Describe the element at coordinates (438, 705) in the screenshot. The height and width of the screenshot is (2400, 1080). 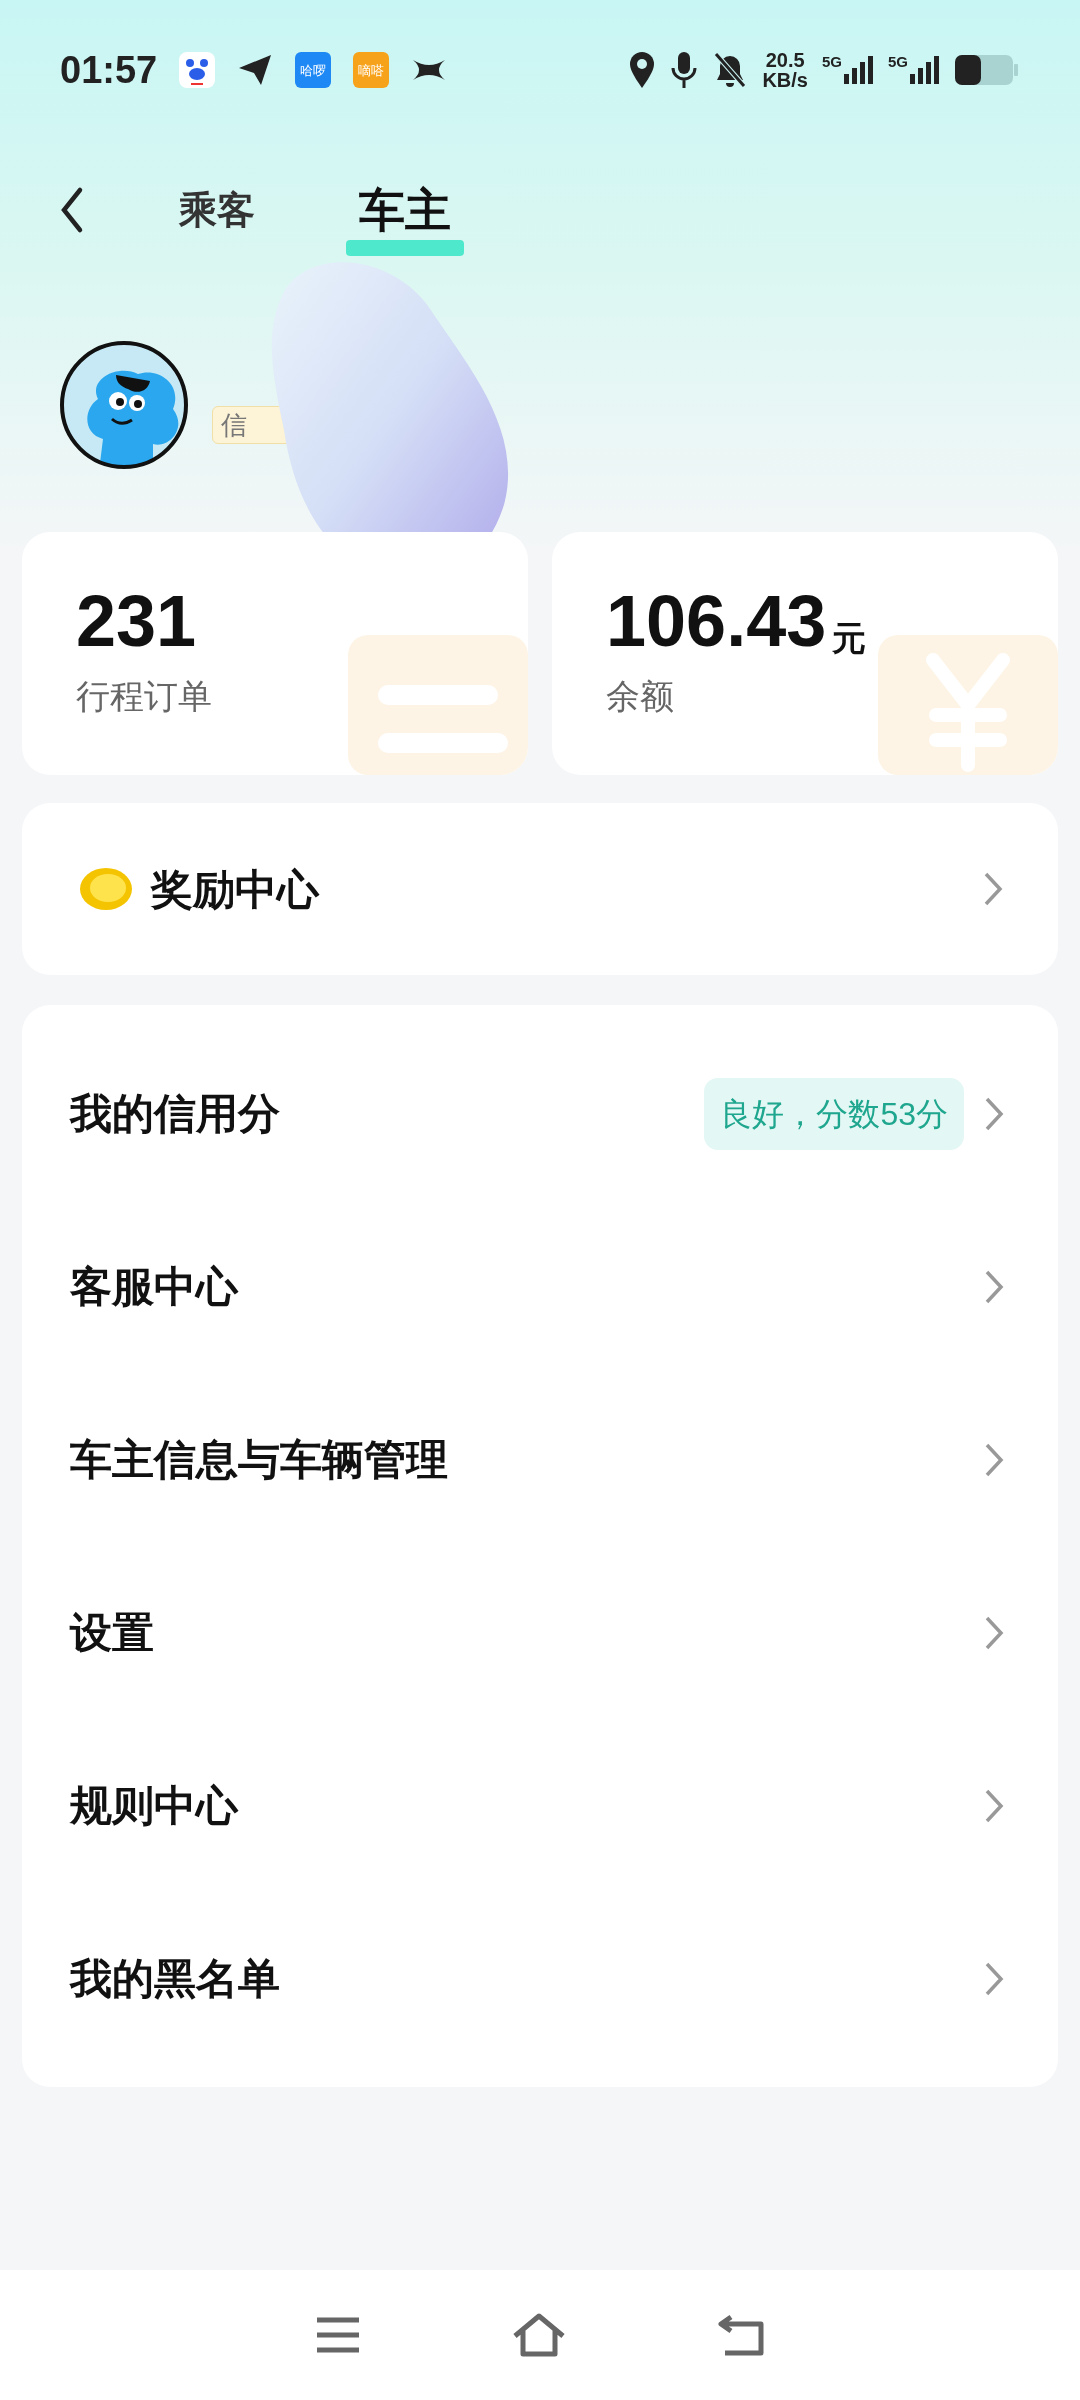
I see `list-icon` at that location.